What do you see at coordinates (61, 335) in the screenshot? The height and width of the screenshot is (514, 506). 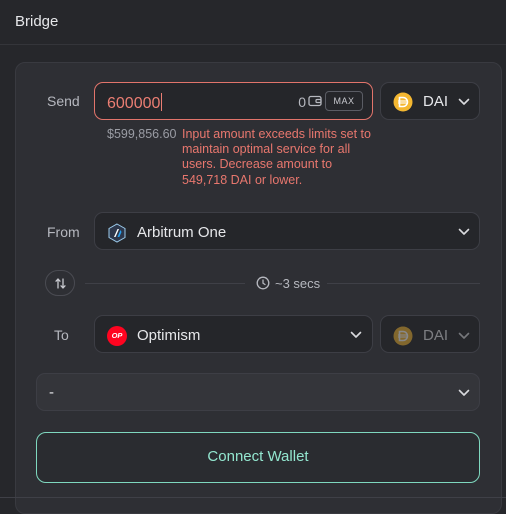 I see `to-label: To` at bounding box center [61, 335].